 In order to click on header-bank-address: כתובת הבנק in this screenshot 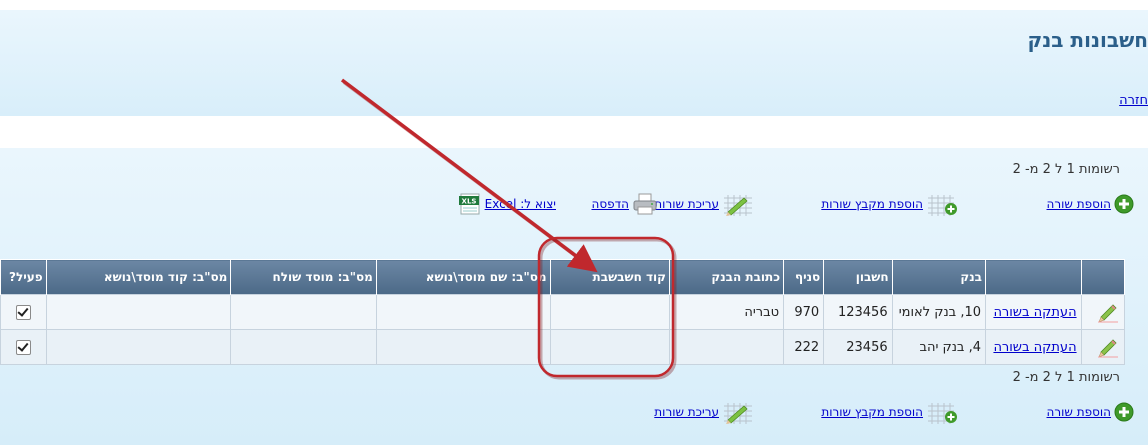, I will do `click(727, 277)`.